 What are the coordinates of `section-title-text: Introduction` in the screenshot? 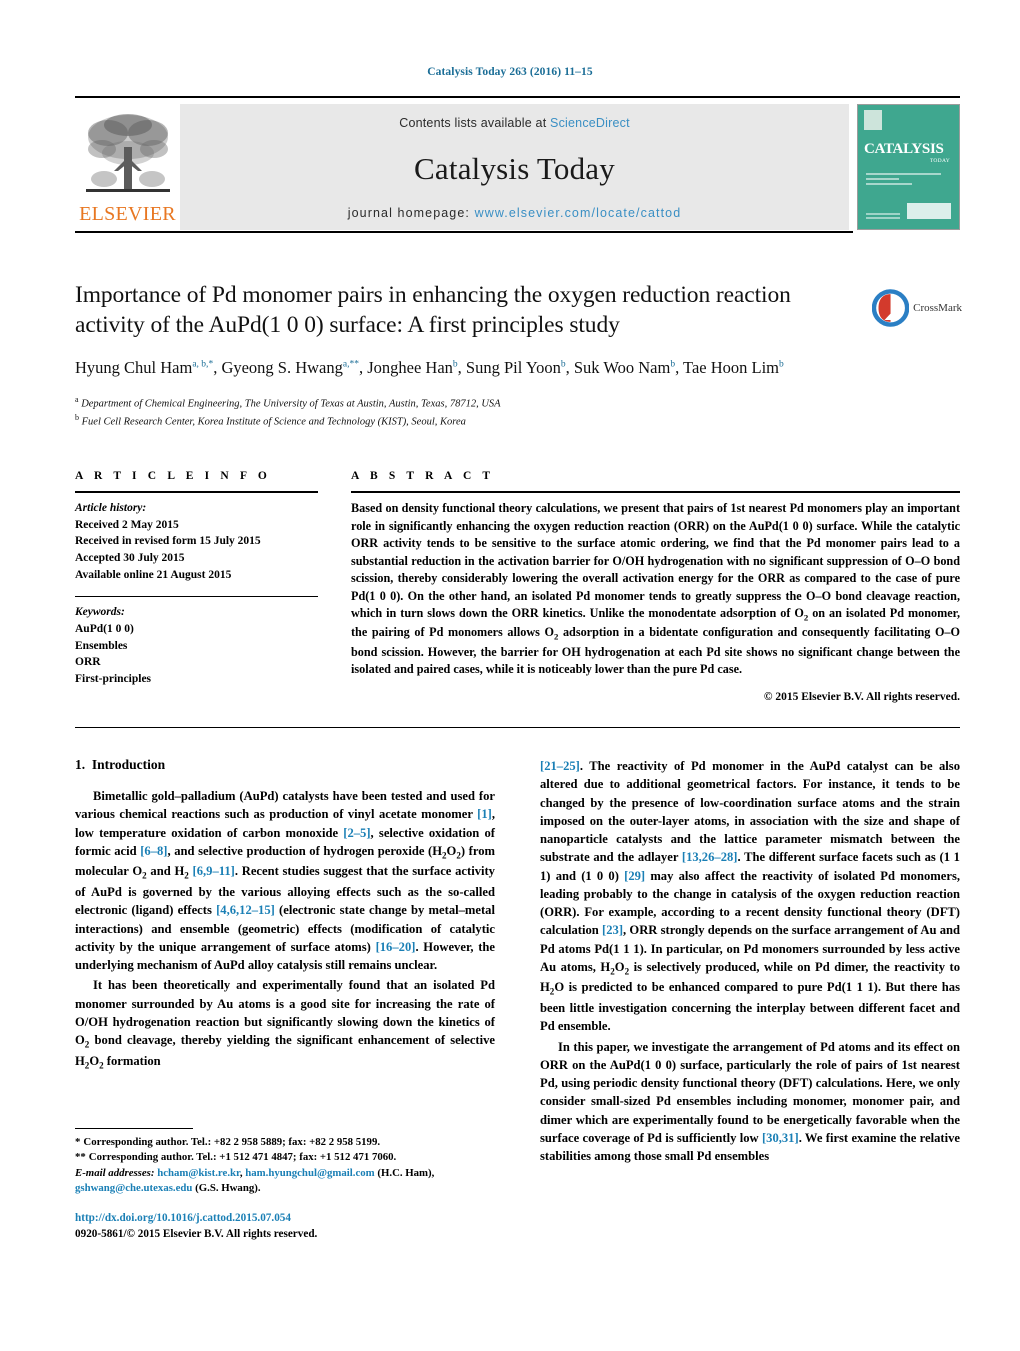 It's located at (128, 764).